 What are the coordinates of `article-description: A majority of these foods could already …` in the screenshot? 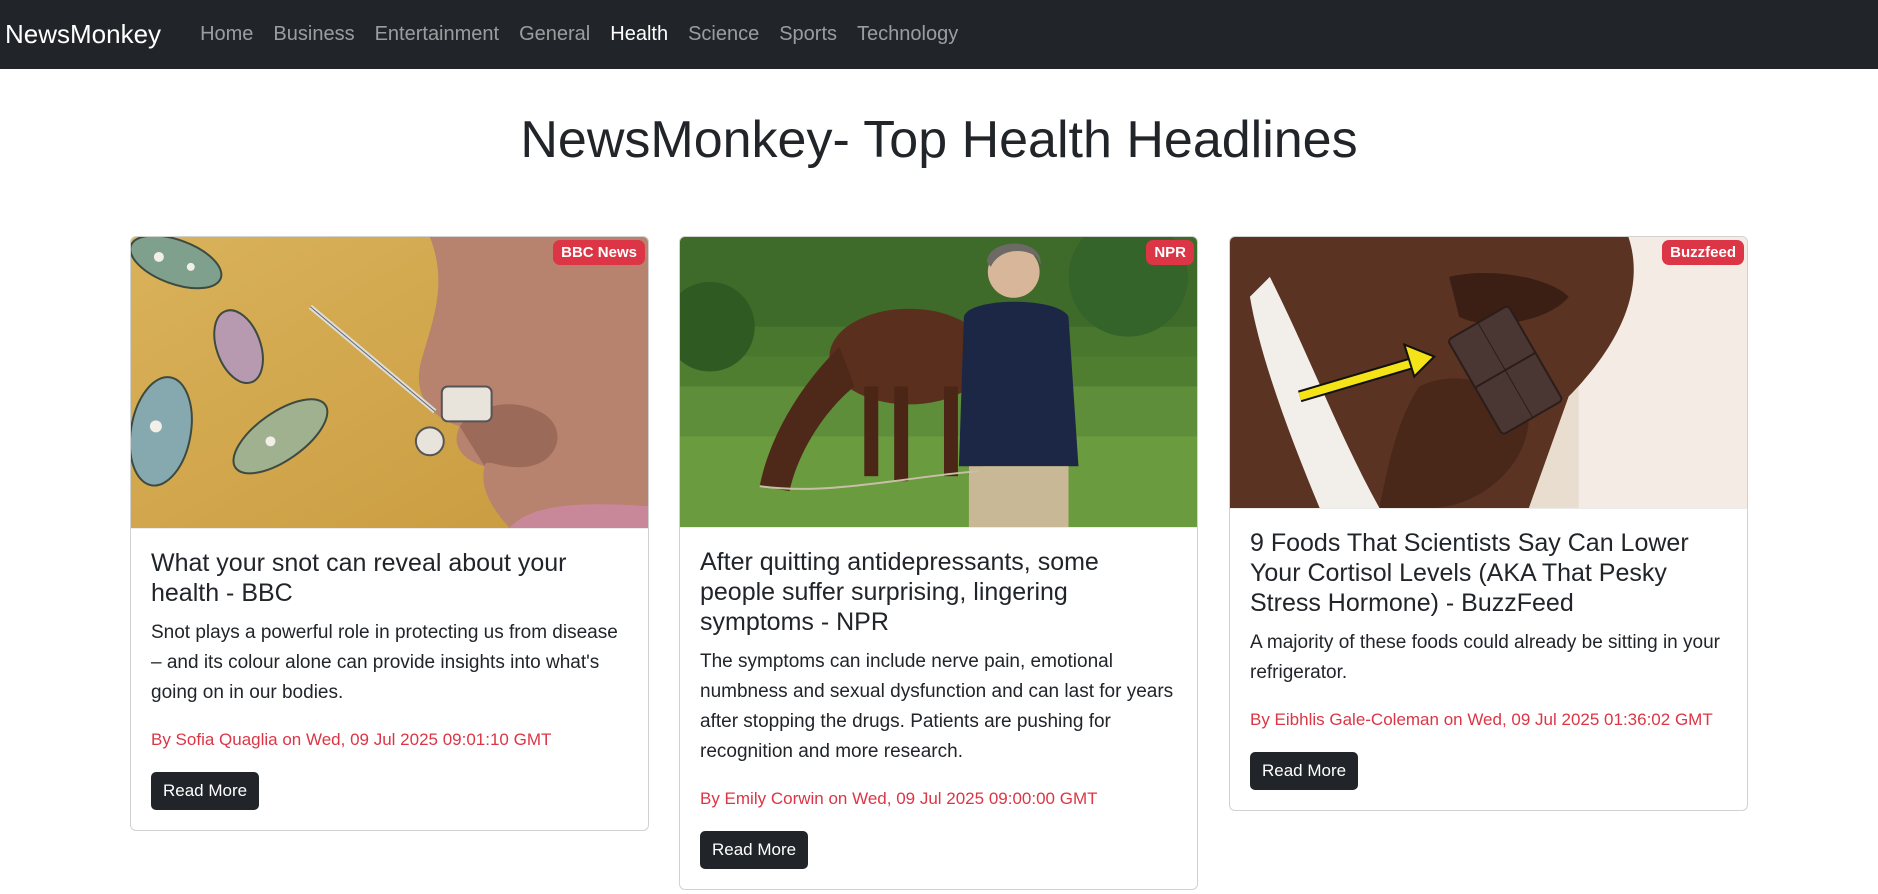 It's located at (1485, 657).